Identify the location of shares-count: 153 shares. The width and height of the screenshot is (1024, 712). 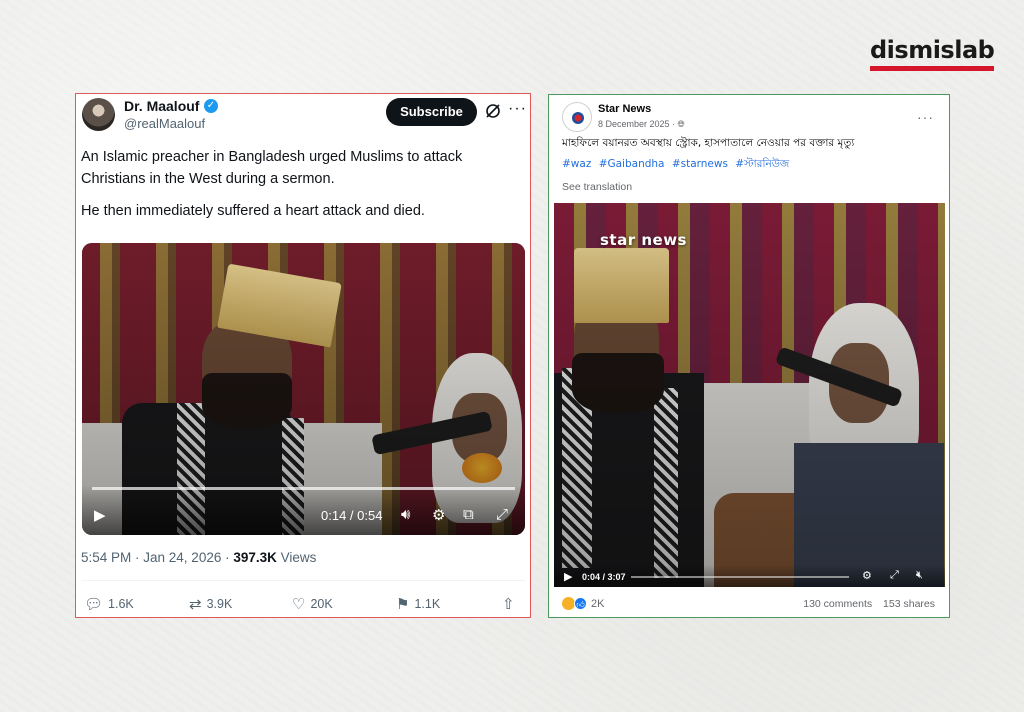
(909, 604).